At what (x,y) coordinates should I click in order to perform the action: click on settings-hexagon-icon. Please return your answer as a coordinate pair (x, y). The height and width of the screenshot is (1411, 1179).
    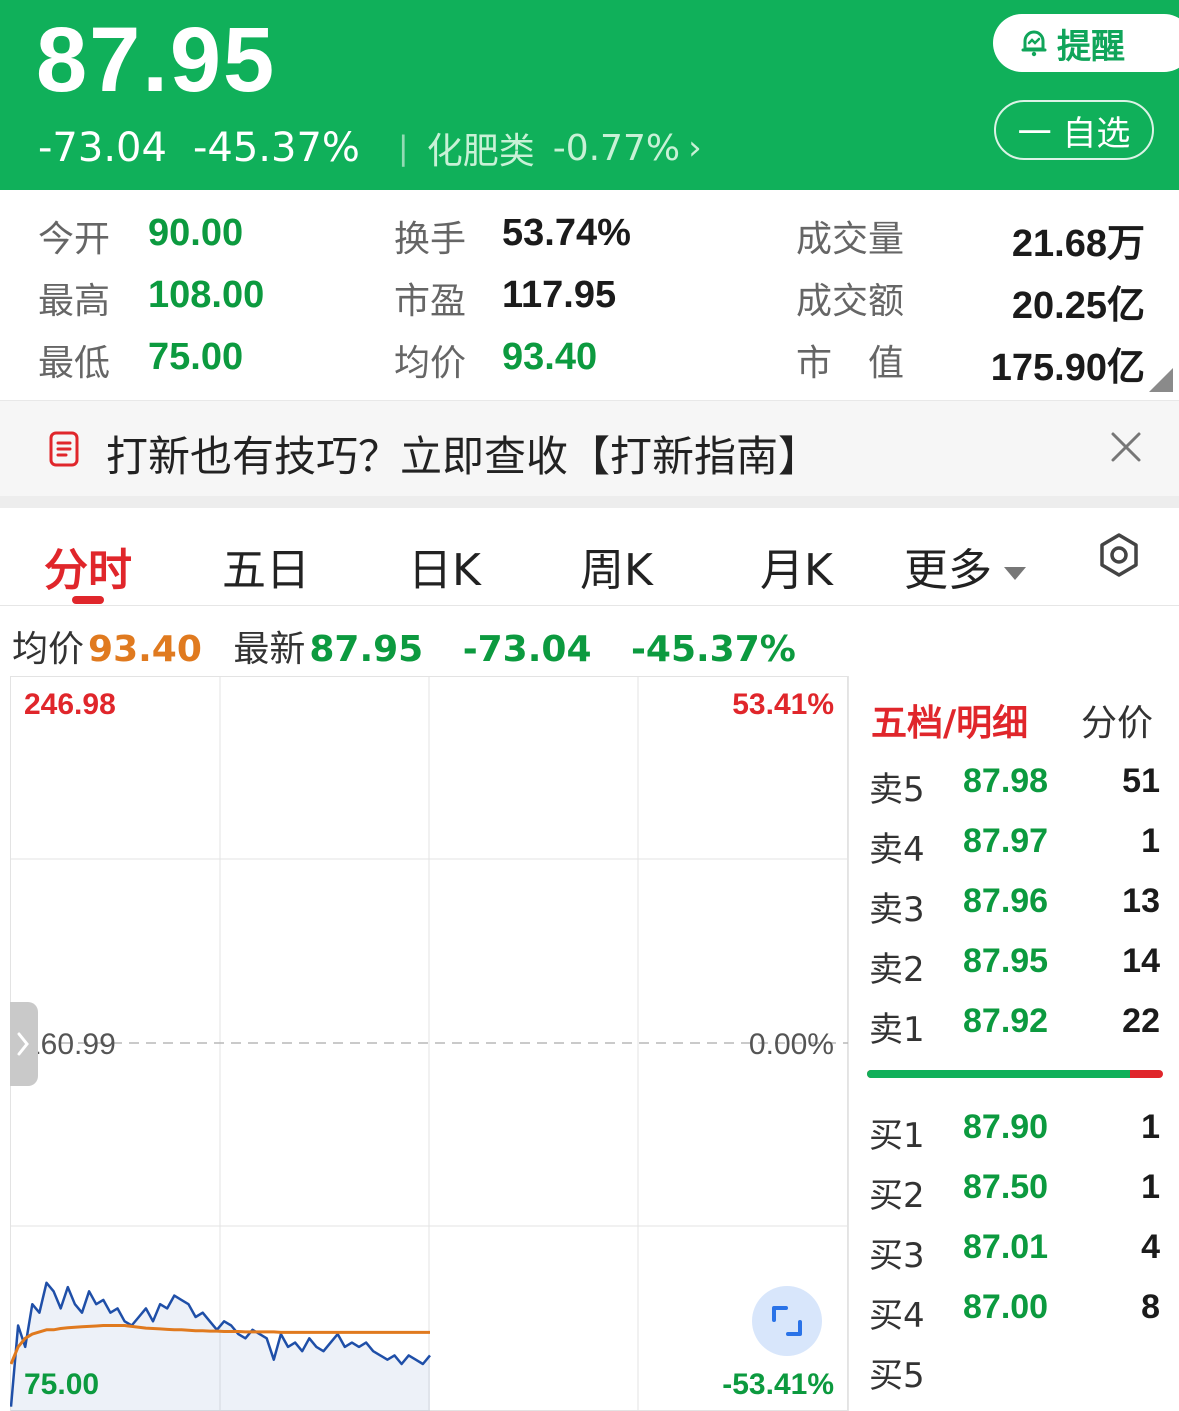
    Looking at the image, I should click on (1119, 555).